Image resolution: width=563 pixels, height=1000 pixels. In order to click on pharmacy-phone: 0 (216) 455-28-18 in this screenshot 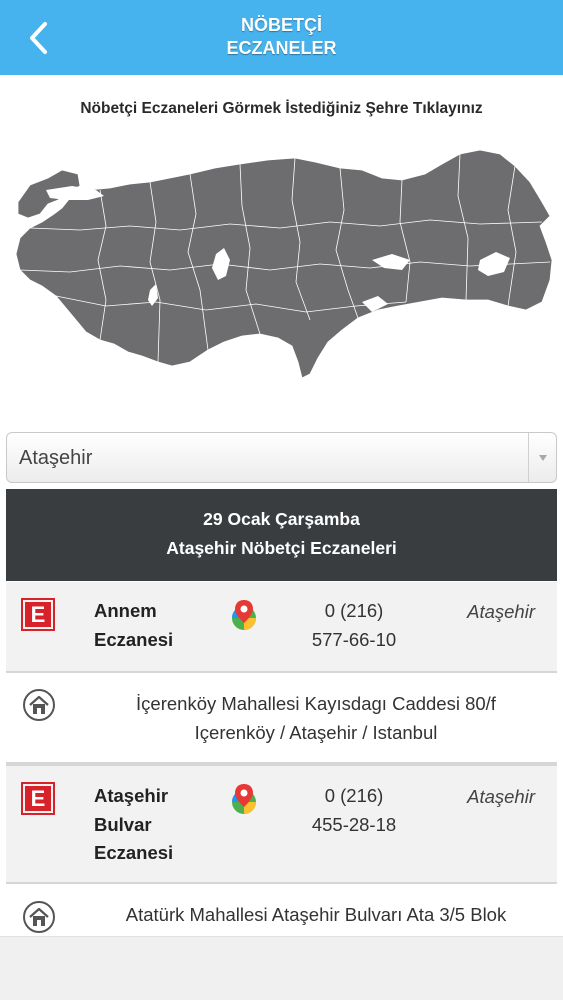, I will do `click(354, 810)`.